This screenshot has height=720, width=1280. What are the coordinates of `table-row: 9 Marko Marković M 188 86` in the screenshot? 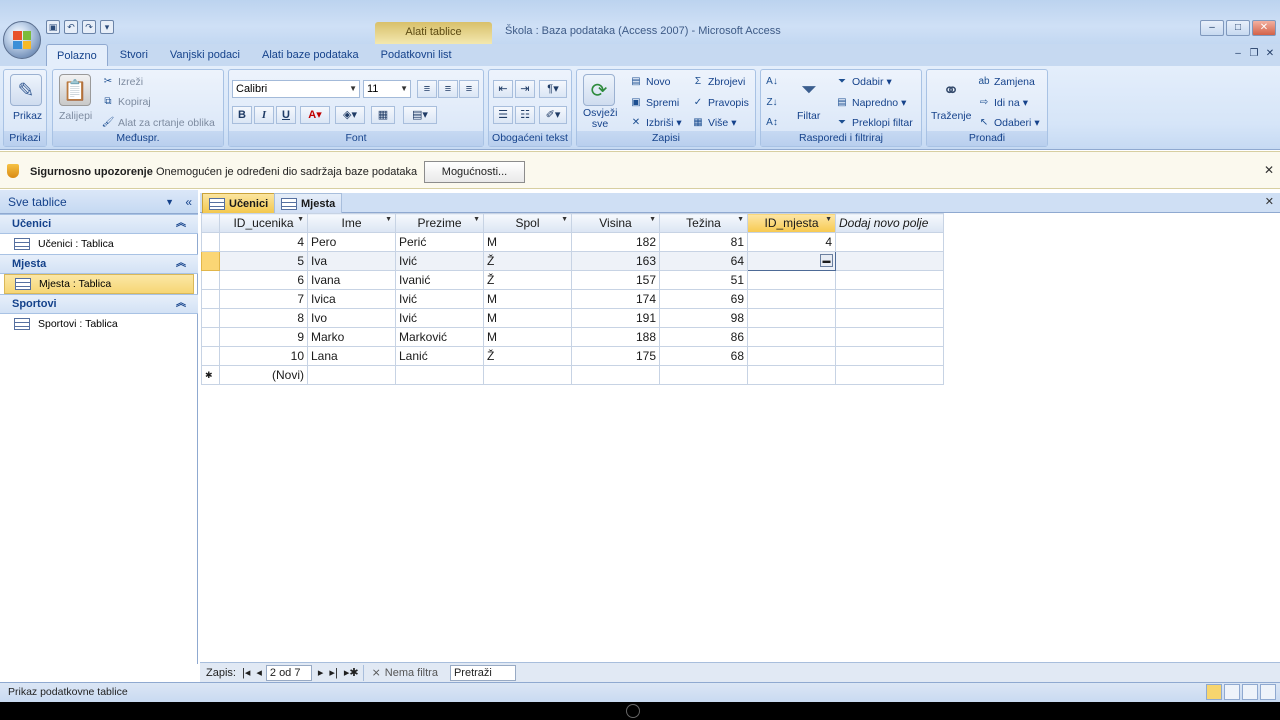 It's located at (572, 337).